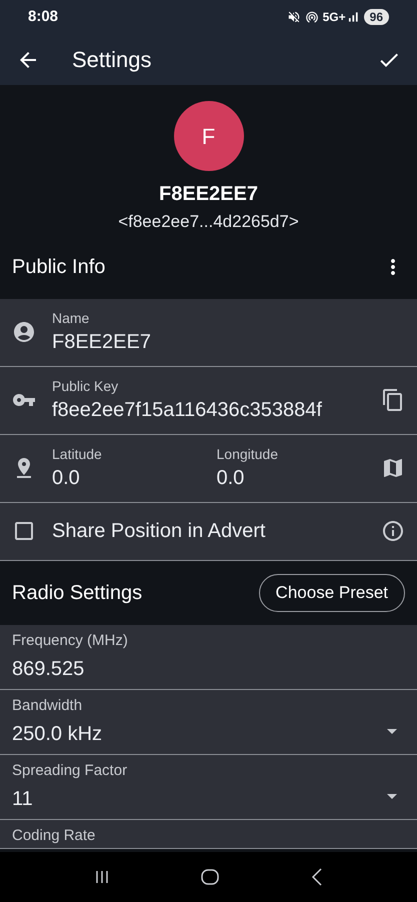 This screenshot has height=902, width=417. What do you see at coordinates (43, 16) in the screenshot?
I see `status-time: 8:08` at bounding box center [43, 16].